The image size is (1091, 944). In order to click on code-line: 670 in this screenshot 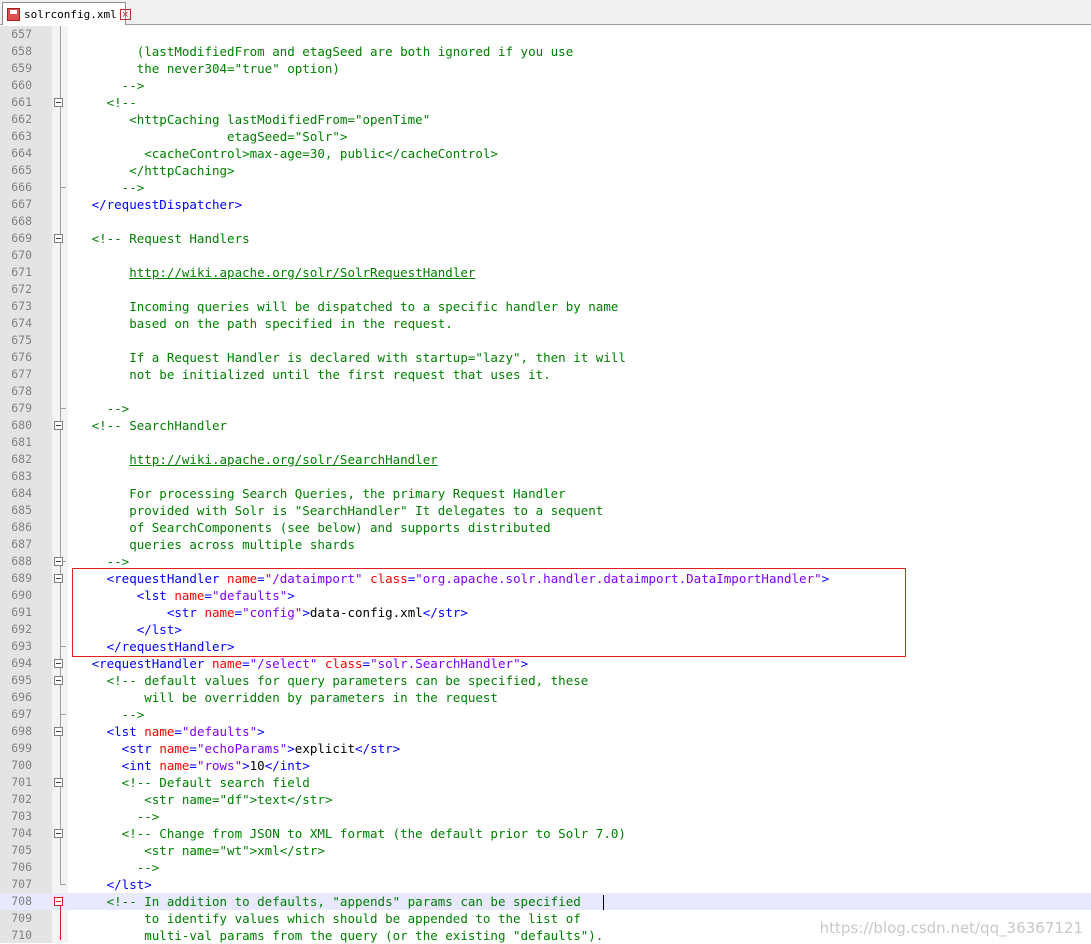, I will do `click(545, 255)`.